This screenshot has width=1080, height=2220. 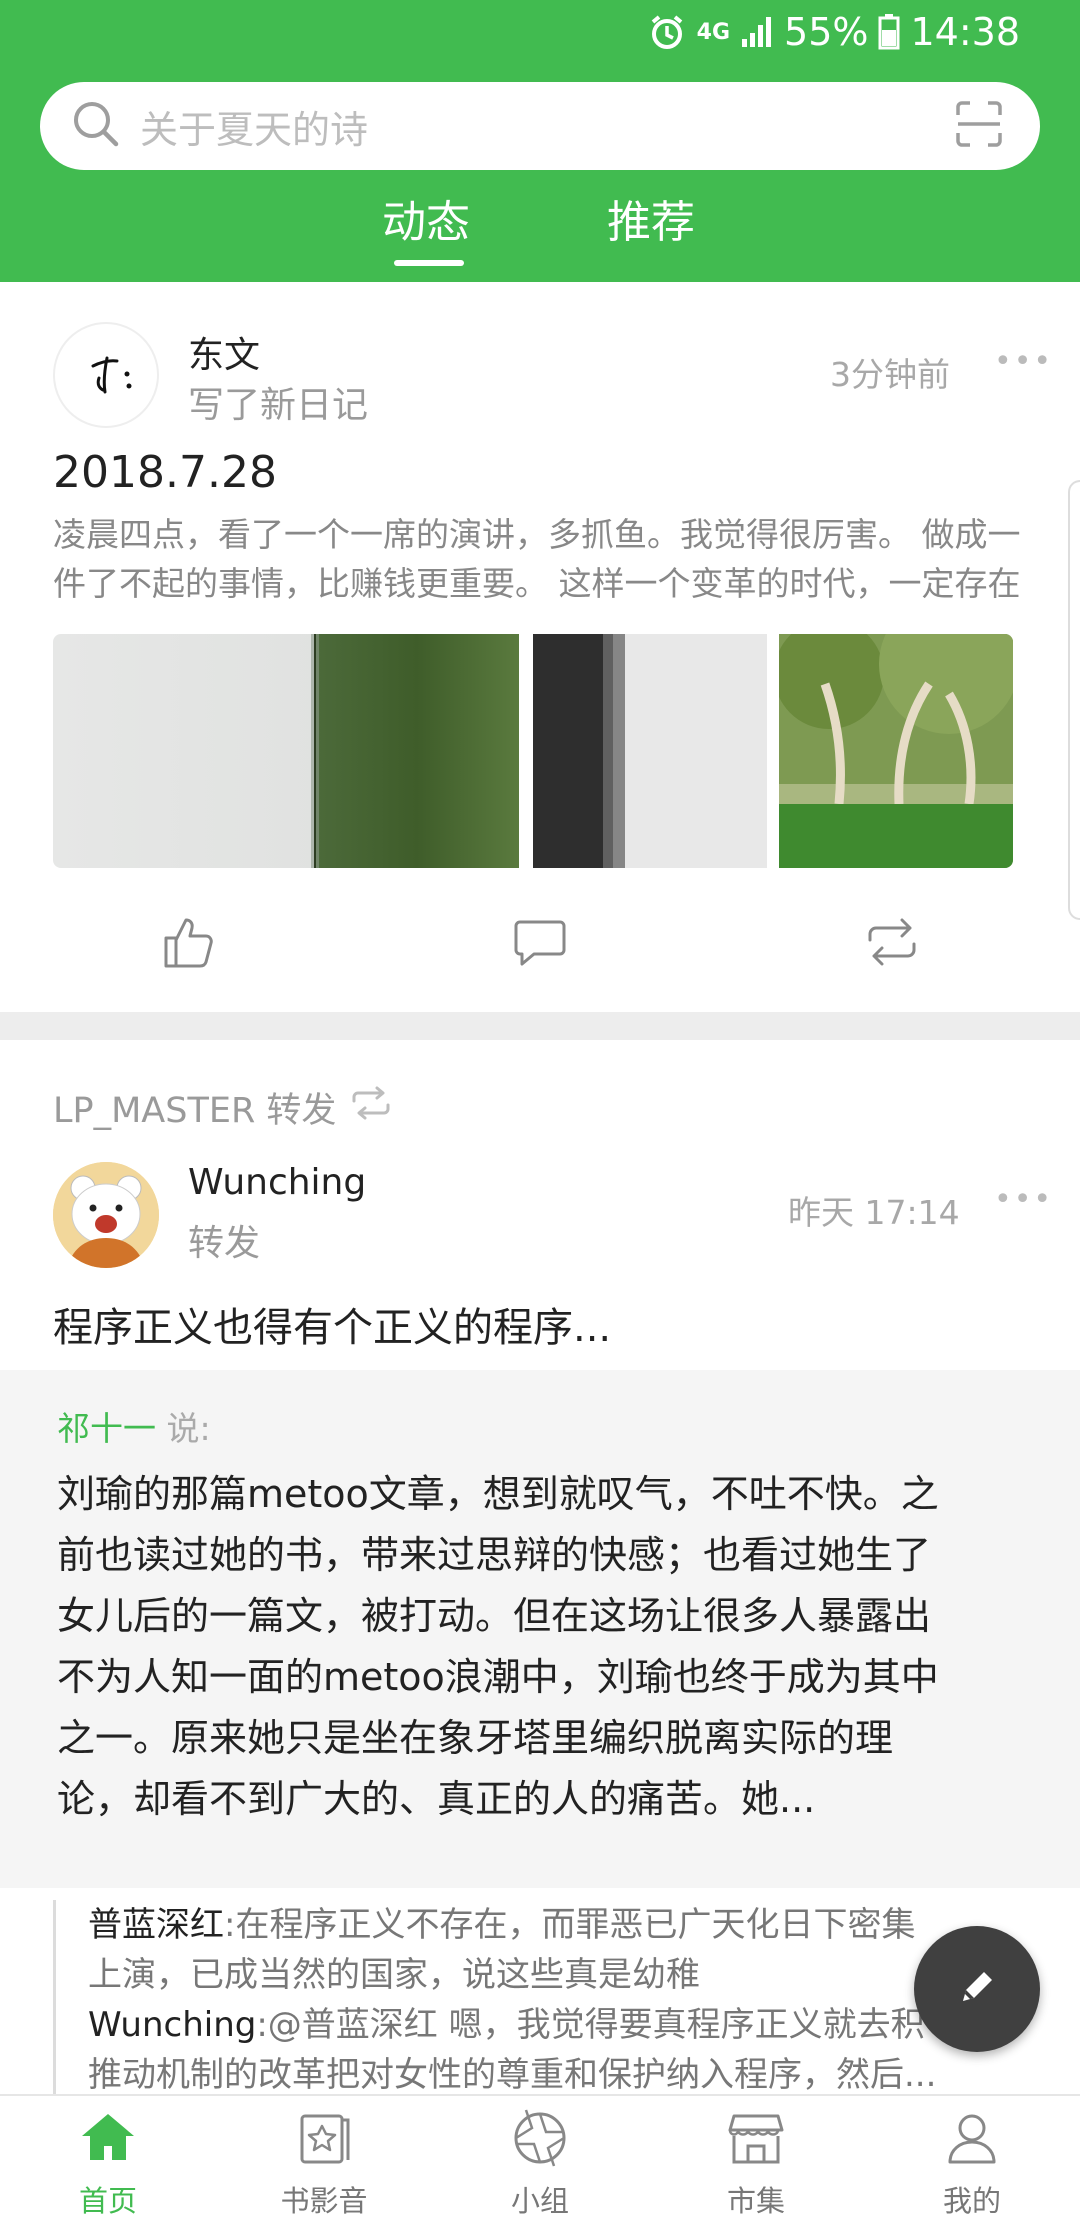 I want to click on nav-profile: 我的, so click(x=972, y=2158).